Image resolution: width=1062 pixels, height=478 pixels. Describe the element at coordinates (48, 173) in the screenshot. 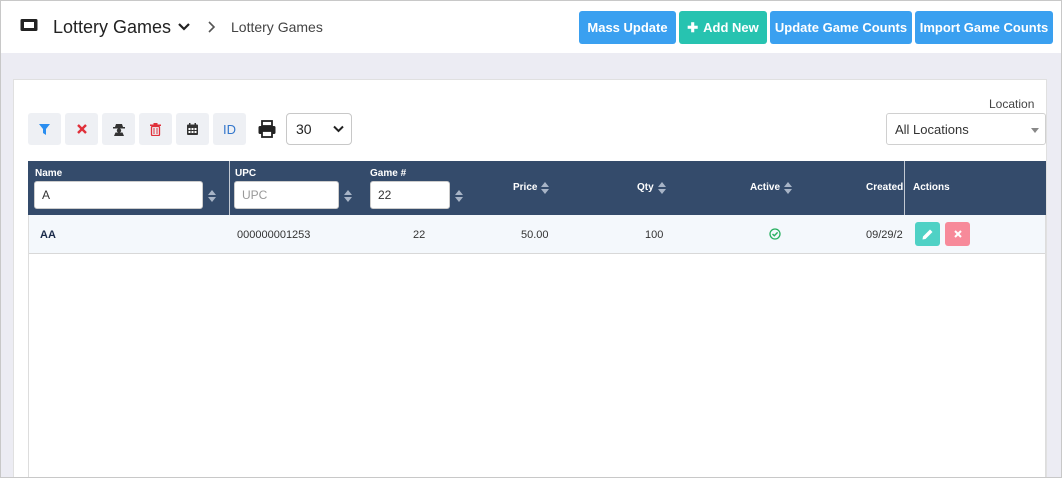

I see `column-header-name: Name` at that location.